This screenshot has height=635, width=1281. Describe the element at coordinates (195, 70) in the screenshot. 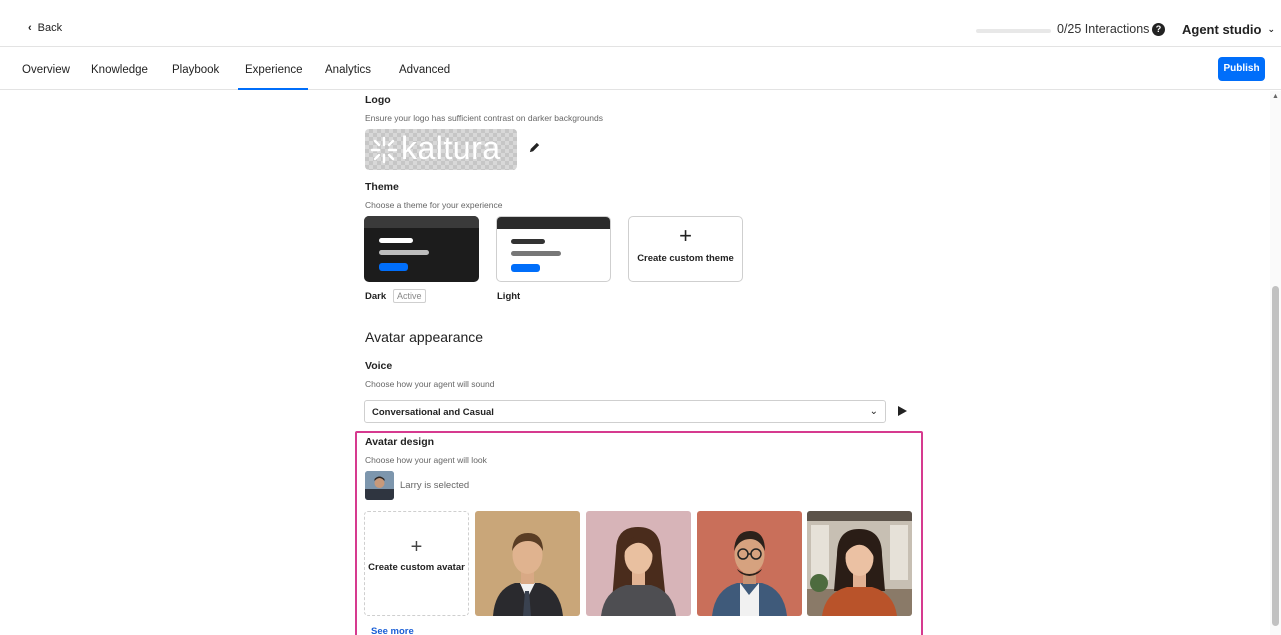

I see `tab-playbook: Playbook` at that location.